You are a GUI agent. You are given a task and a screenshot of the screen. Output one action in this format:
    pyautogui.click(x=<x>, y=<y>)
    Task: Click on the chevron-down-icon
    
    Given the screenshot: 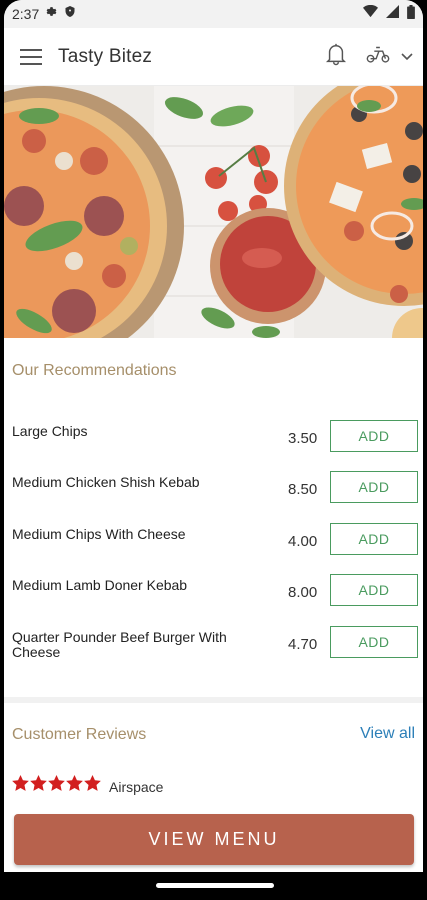 What is the action you would take?
    pyautogui.click(x=407, y=57)
    